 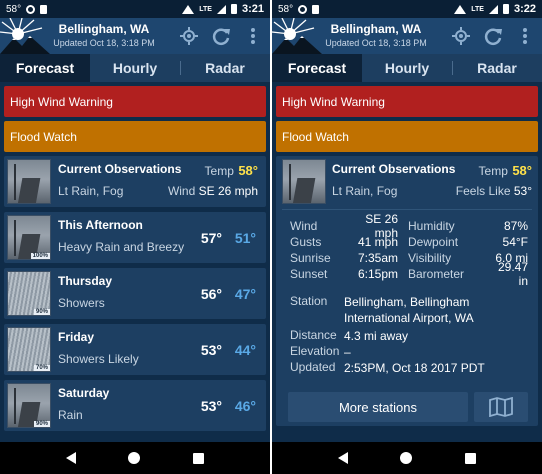 I want to click on elevation-label: Elevation, so click(x=315, y=351).